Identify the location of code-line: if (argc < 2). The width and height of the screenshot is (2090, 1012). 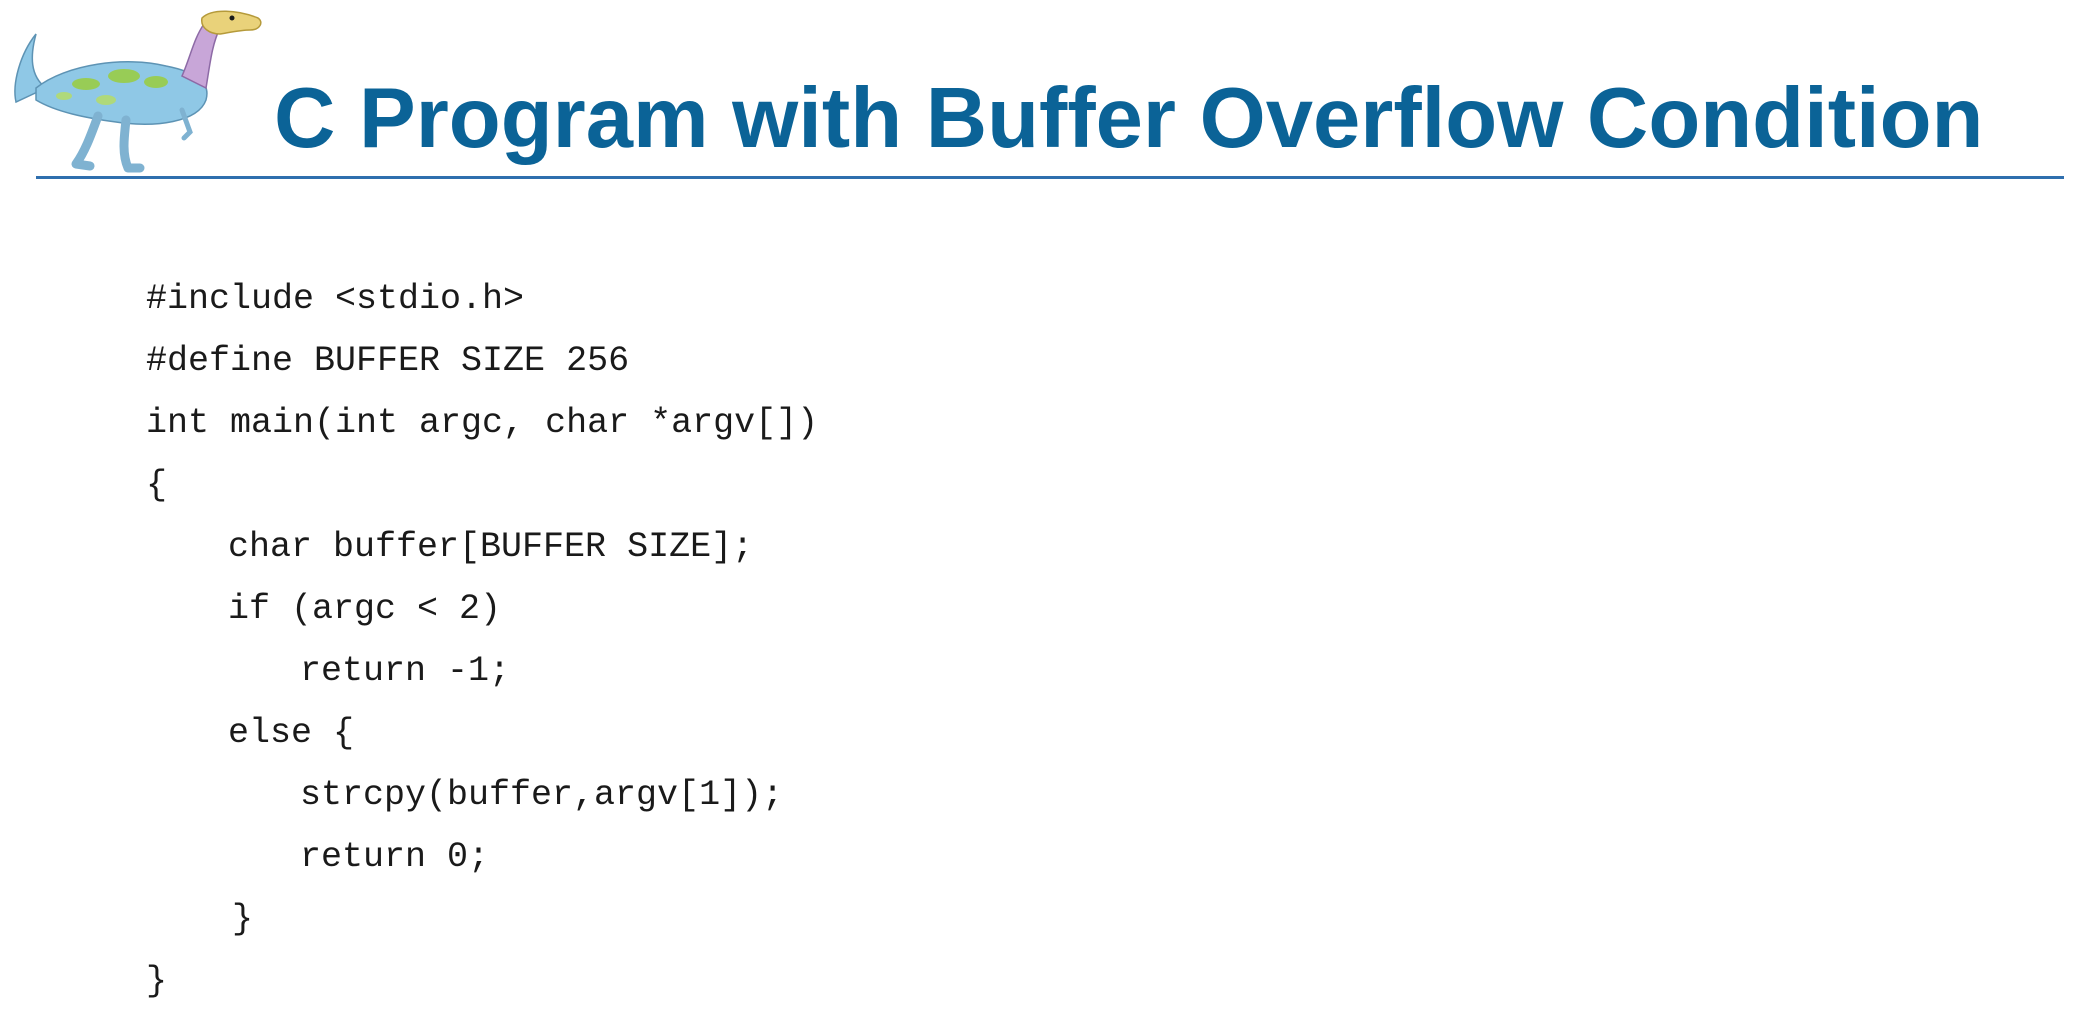
(365, 609).